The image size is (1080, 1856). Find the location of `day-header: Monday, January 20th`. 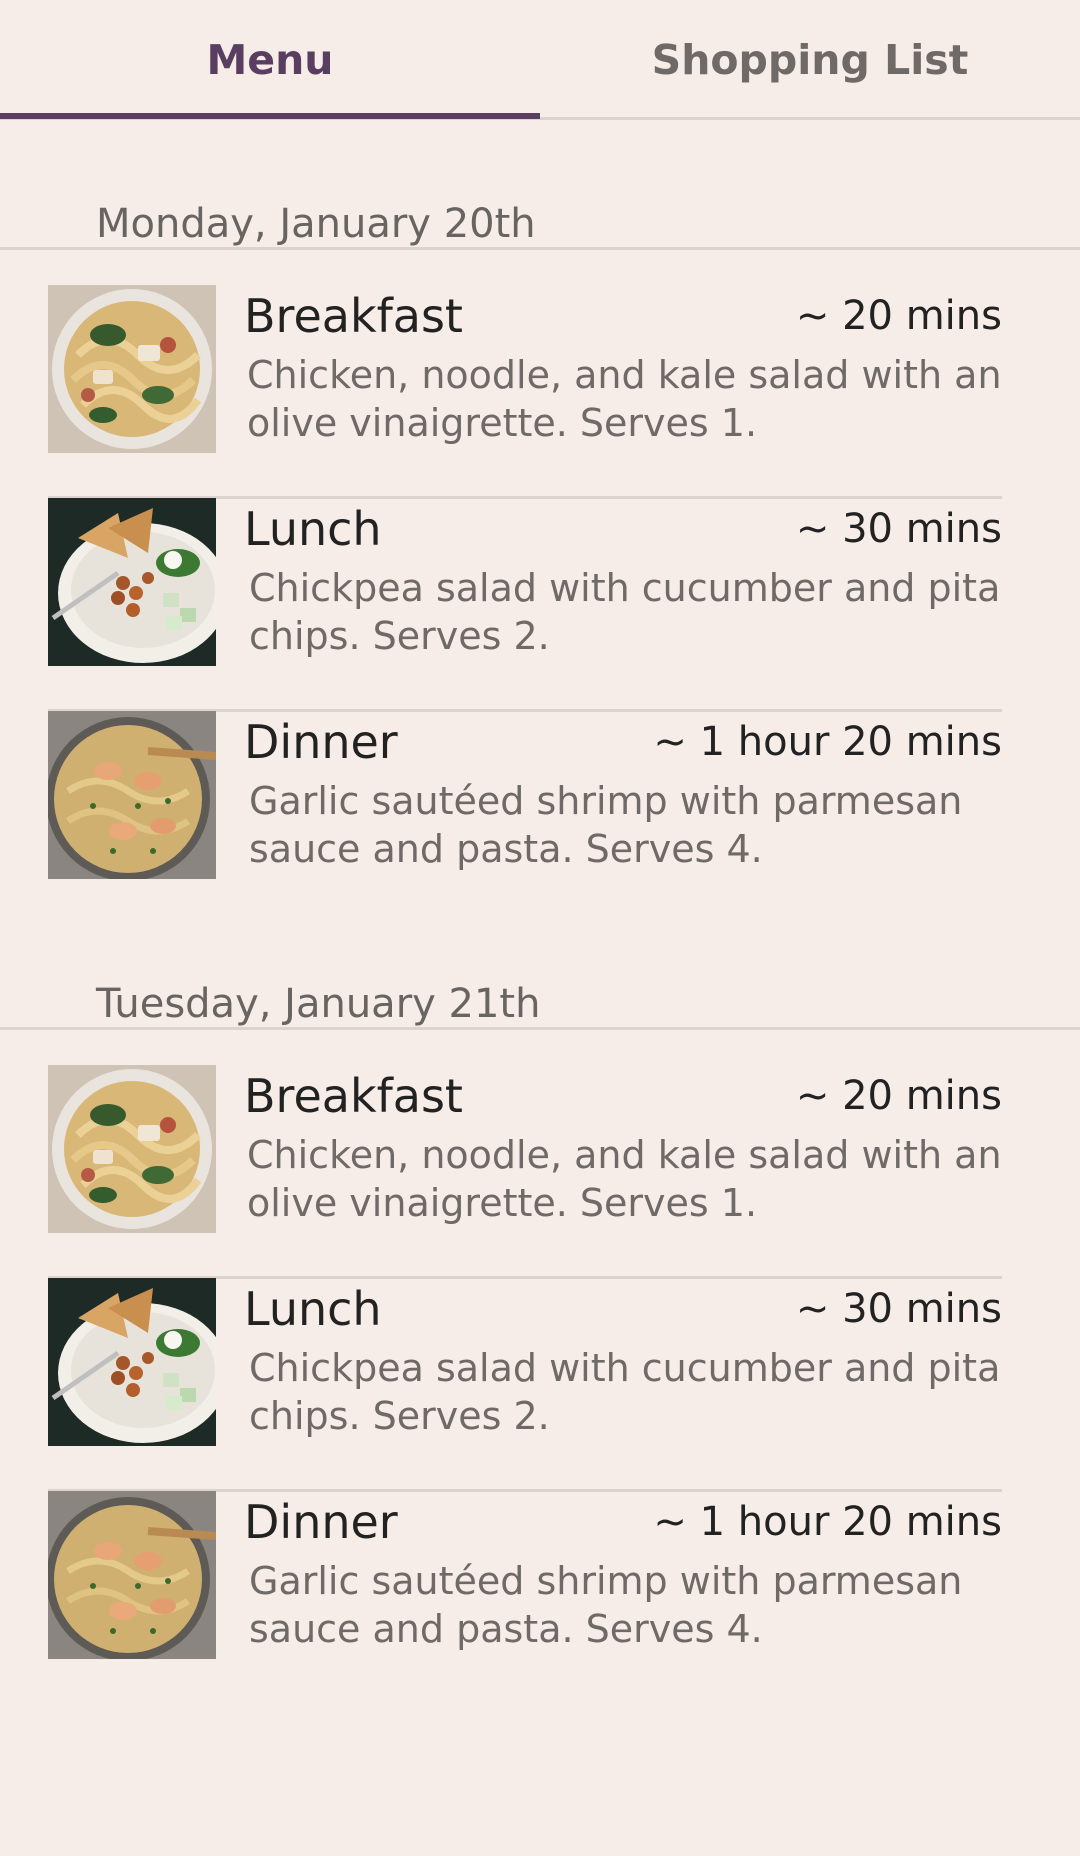

day-header: Monday, January 20th is located at coordinates (540, 225).